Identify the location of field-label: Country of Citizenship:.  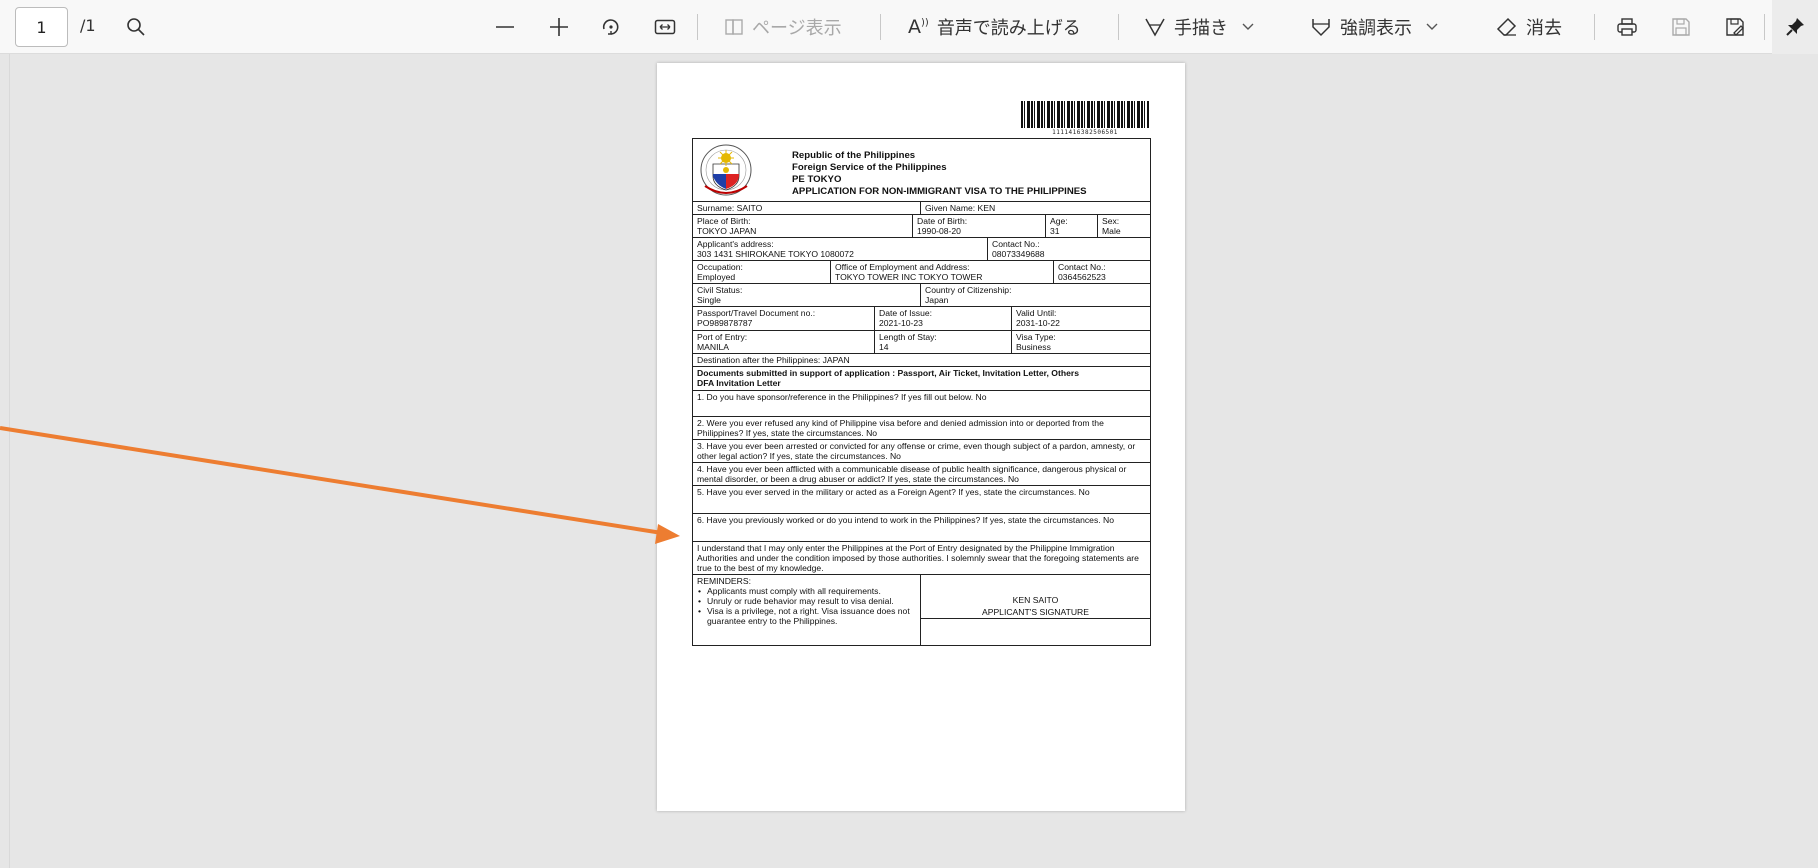
(968, 290).